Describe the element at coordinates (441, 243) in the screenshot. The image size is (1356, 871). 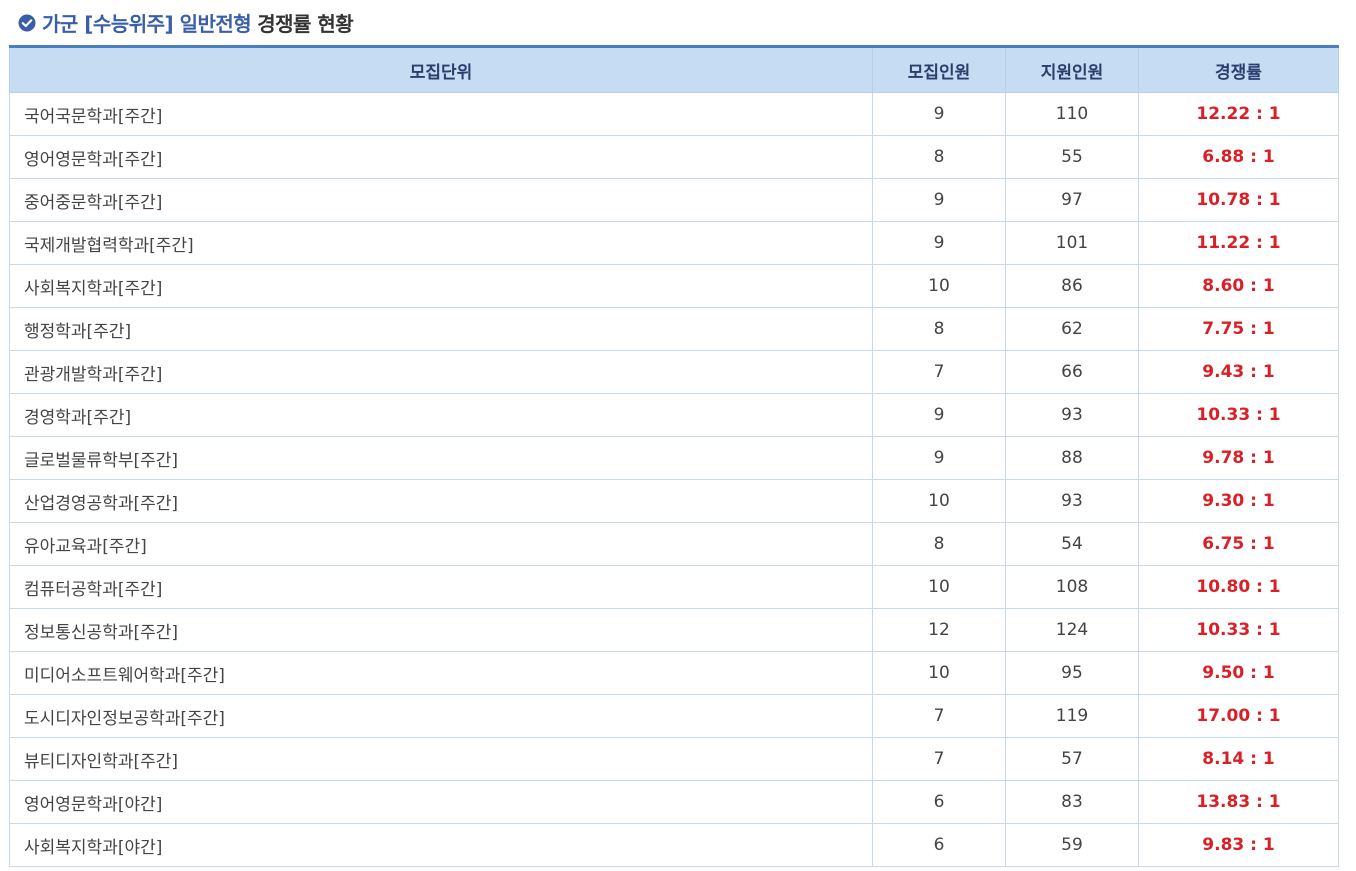
I see `unit-cell: 국제개발협력학과[주간]` at that location.